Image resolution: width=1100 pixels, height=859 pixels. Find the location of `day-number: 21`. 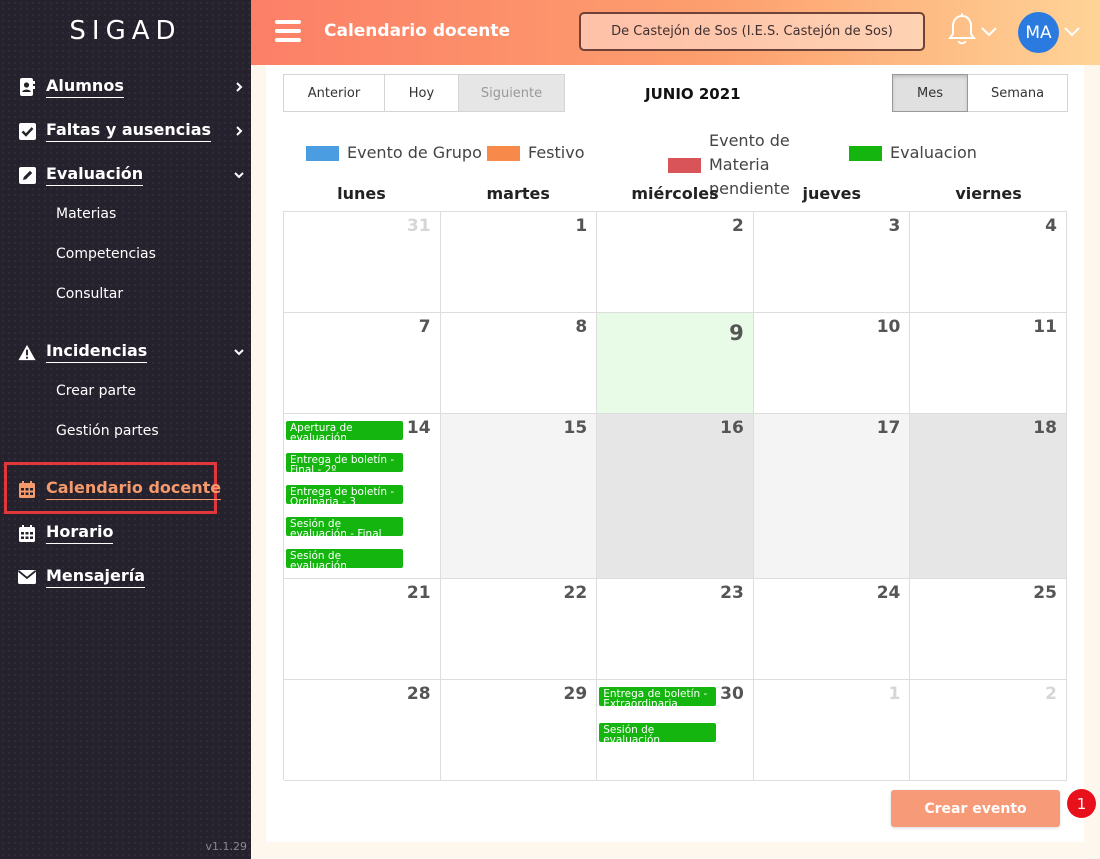

day-number: 21 is located at coordinates (418, 593).